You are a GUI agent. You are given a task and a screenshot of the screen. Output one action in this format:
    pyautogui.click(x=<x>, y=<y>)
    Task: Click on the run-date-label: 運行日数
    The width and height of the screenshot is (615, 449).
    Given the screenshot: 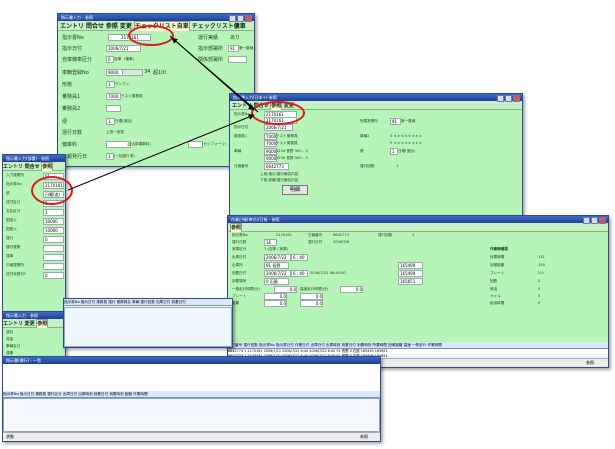 What is the action you would take?
    pyautogui.click(x=72, y=133)
    